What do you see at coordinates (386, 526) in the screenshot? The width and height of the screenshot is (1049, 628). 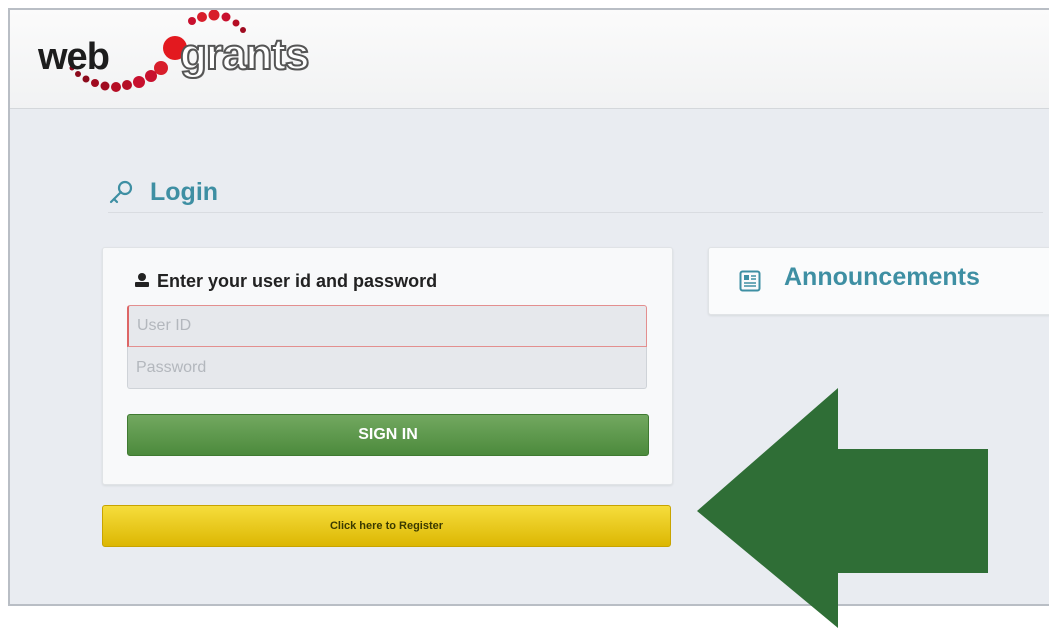 I see `register-button: Click here to Register` at bounding box center [386, 526].